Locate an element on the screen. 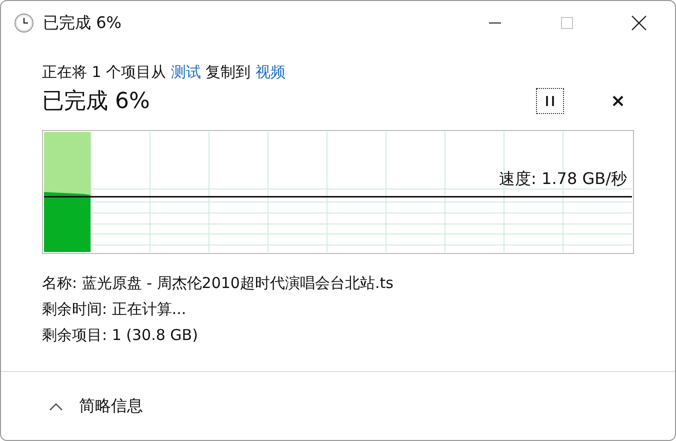 The width and height of the screenshot is (676, 441). detail-text: 剩余项目: 1 (30.8 GB) is located at coordinates (120, 335).